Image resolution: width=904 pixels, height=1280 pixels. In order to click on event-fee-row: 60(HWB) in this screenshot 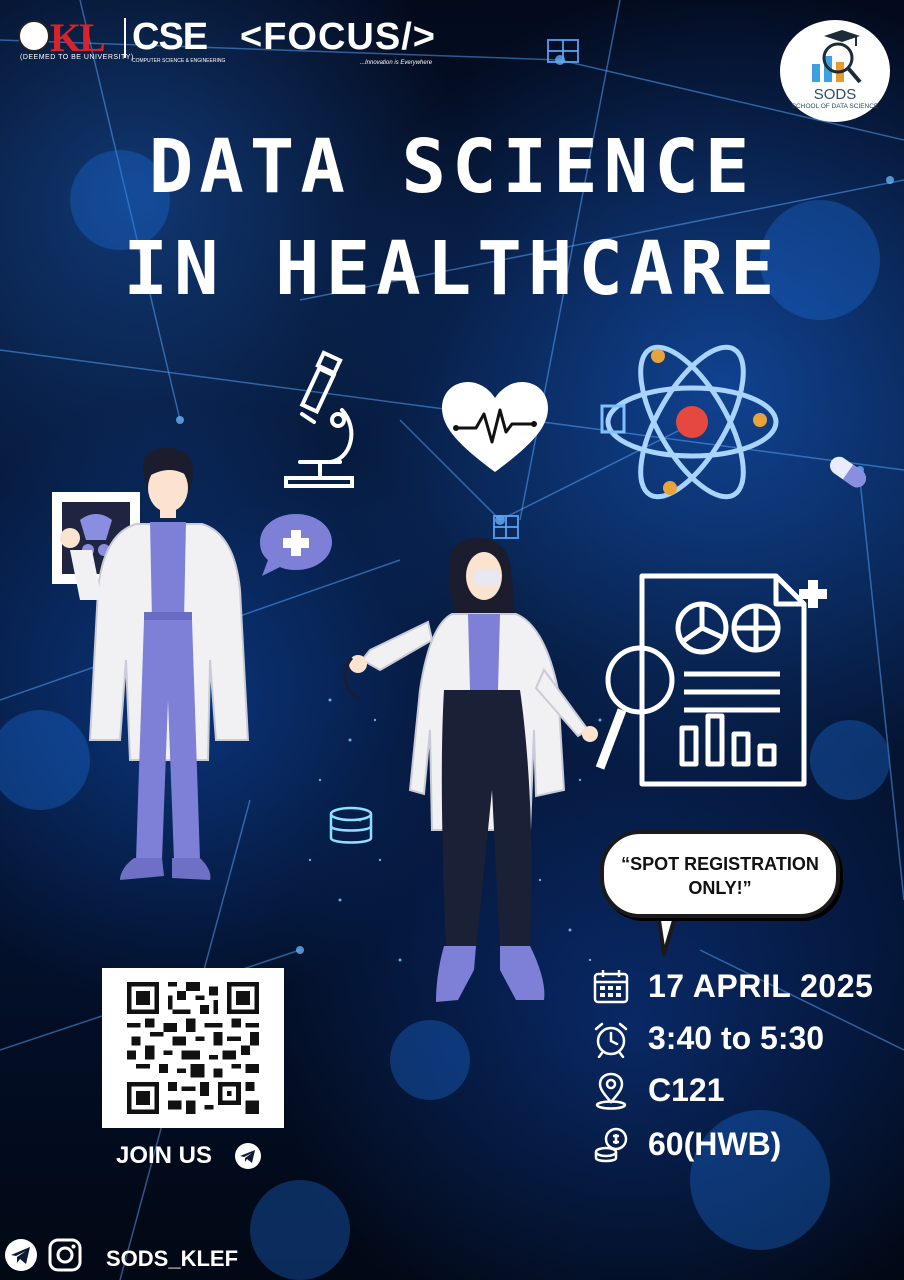, I will do `click(742, 1145)`.